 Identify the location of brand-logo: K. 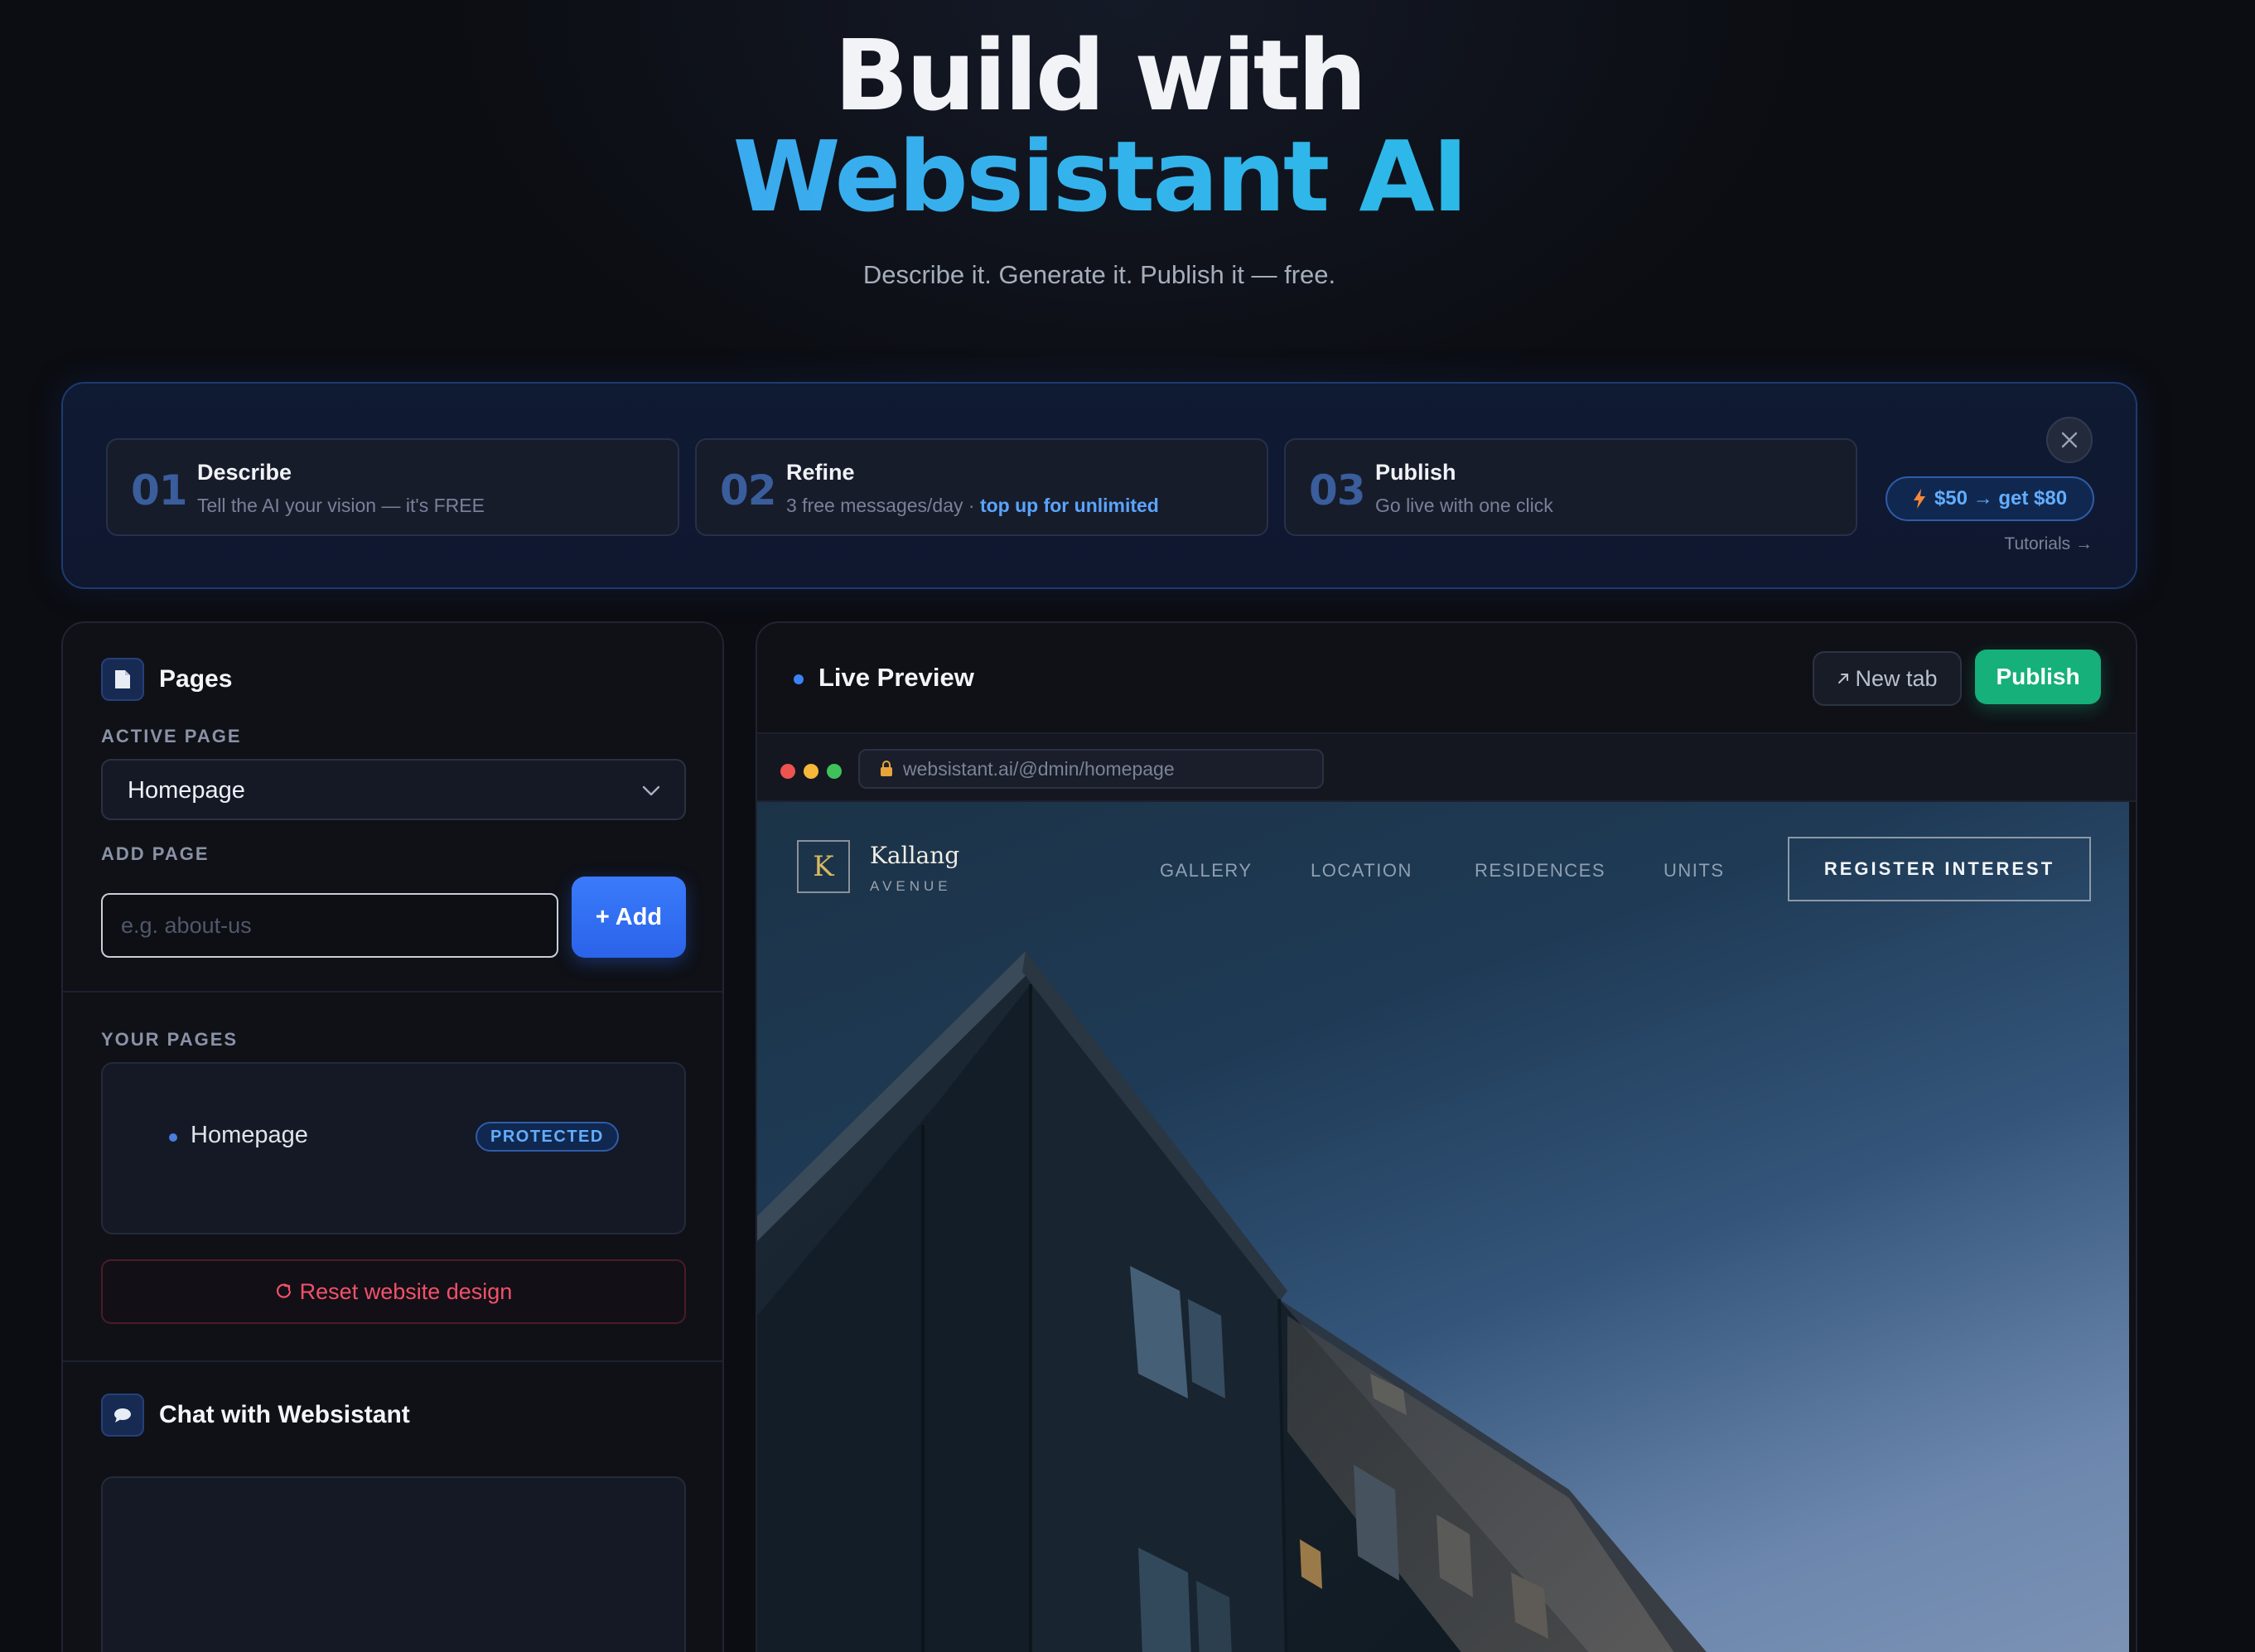
(823, 867).